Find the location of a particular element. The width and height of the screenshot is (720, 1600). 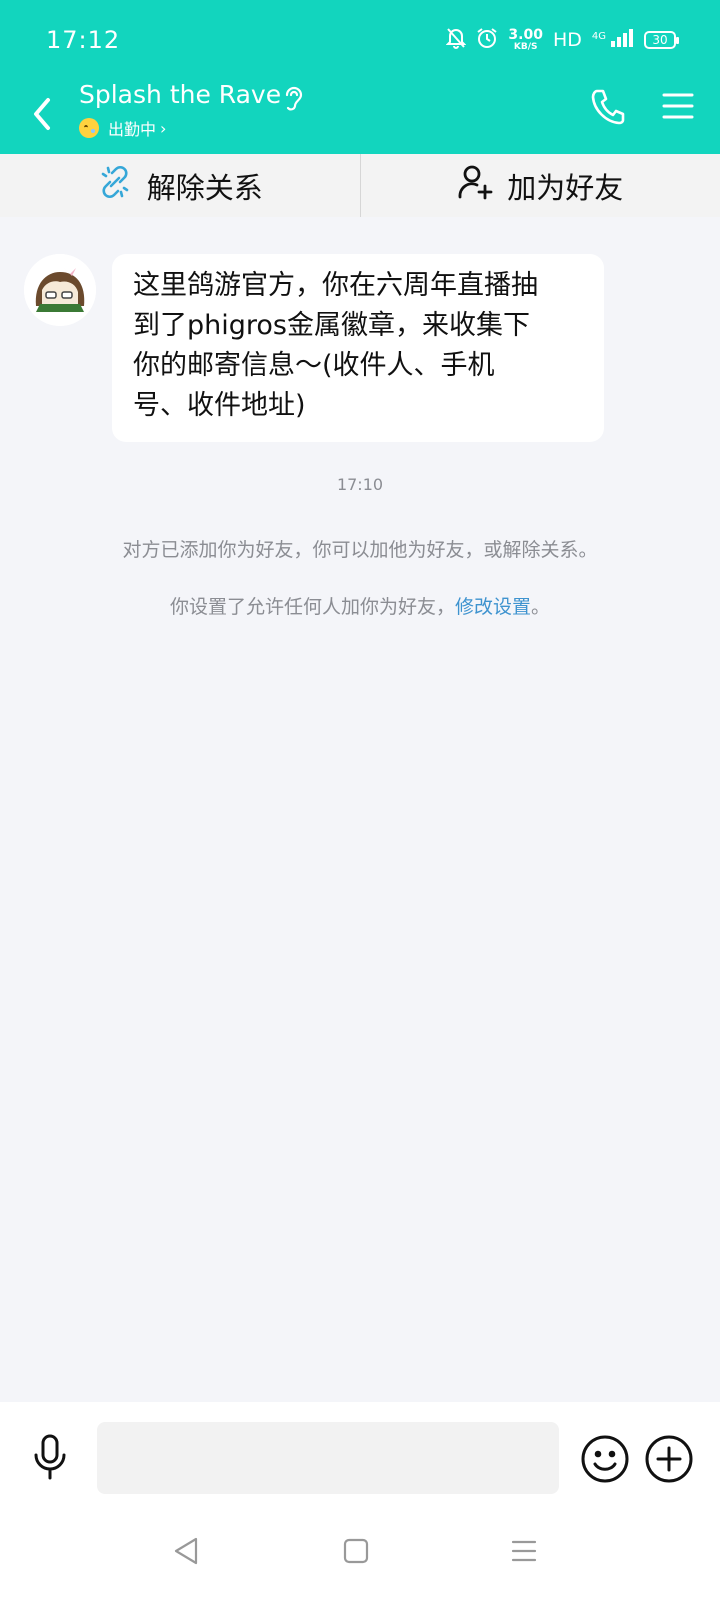

add-friend-label: 加为好友 is located at coordinates (565, 187).